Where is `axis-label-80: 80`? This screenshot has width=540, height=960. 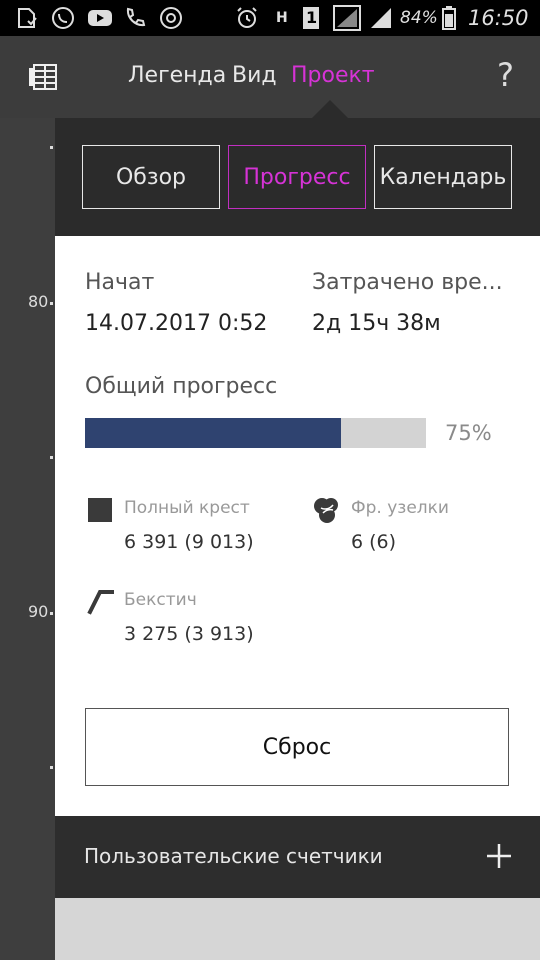 axis-label-80: 80 is located at coordinates (38, 301).